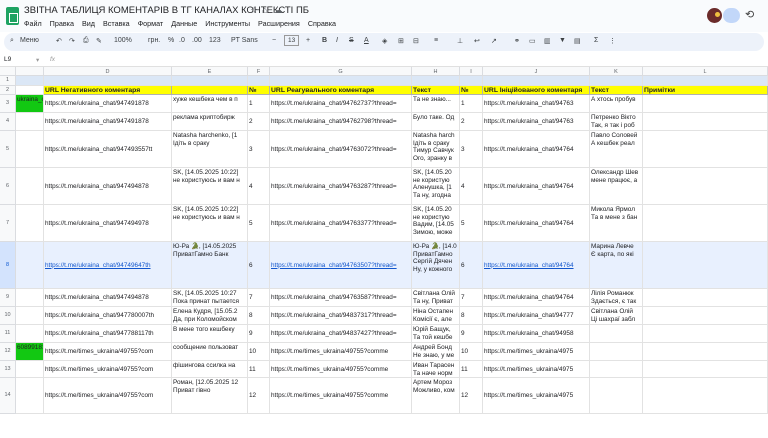 Image resolution: width=768 pixels, height=438 pixels. What do you see at coordinates (471, 334) in the screenshot?
I see `table-cell: 9` at bounding box center [471, 334].